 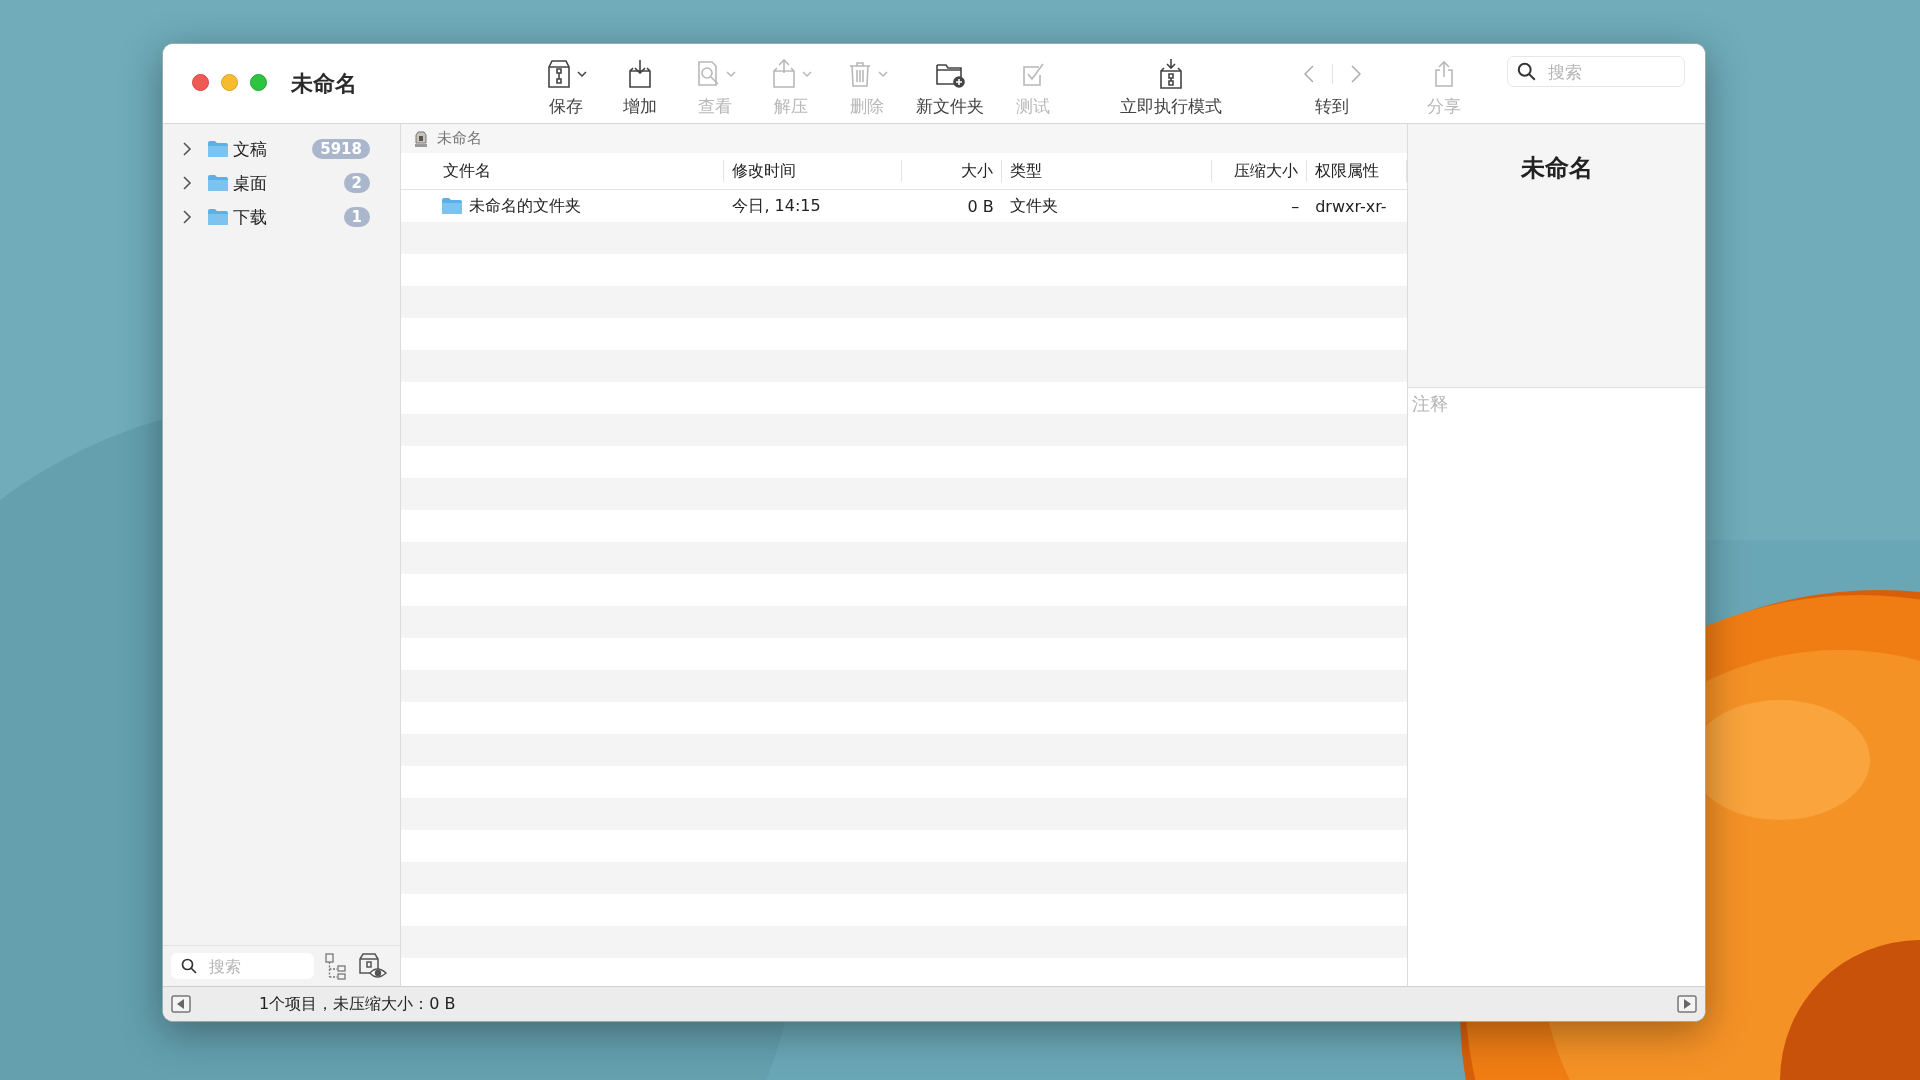 I want to click on tree-icon, so click(x=336, y=966).